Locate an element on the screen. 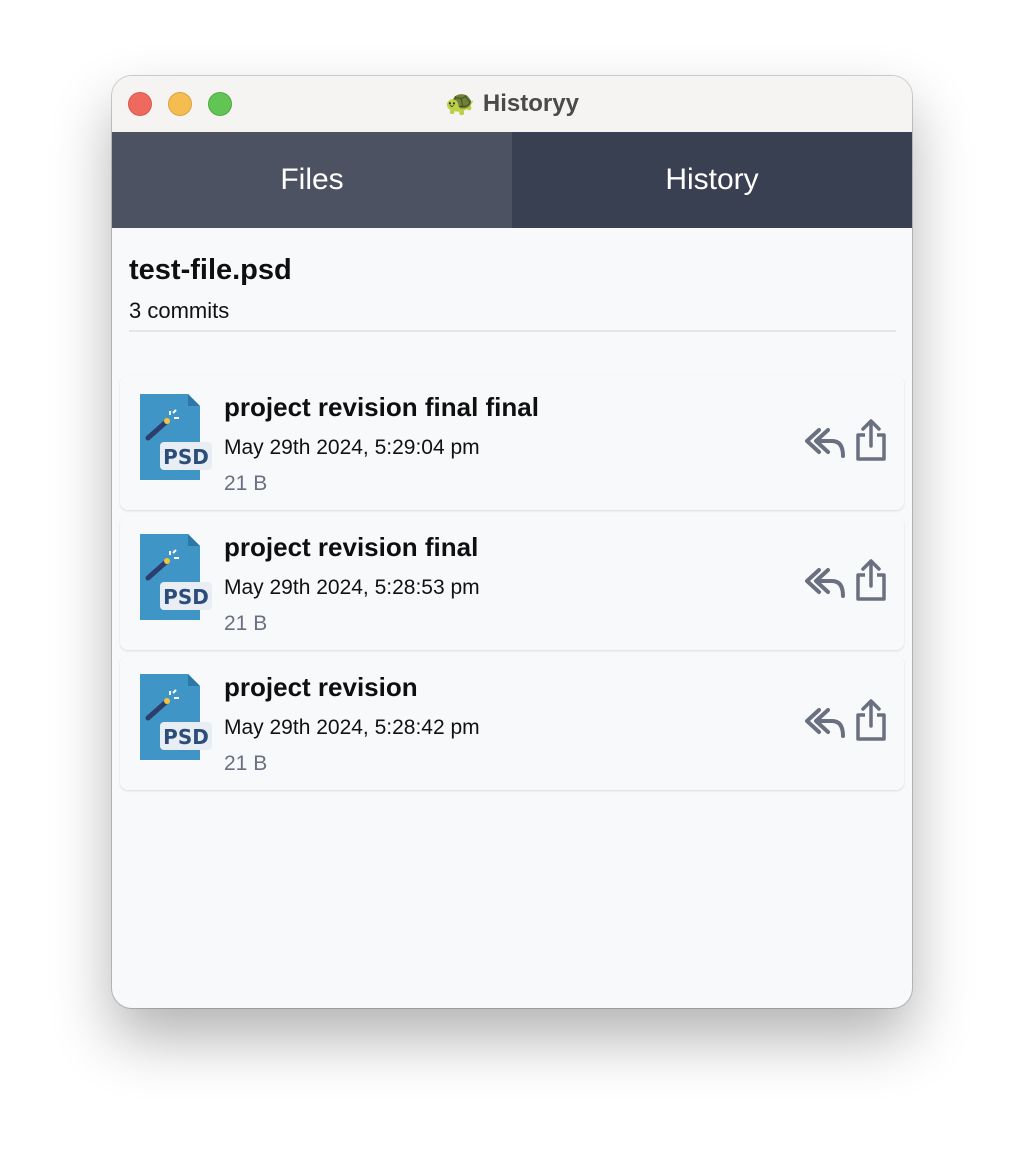 This screenshot has height=1156, width=1024. file-name: test-file.psd is located at coordinates (210, 270).